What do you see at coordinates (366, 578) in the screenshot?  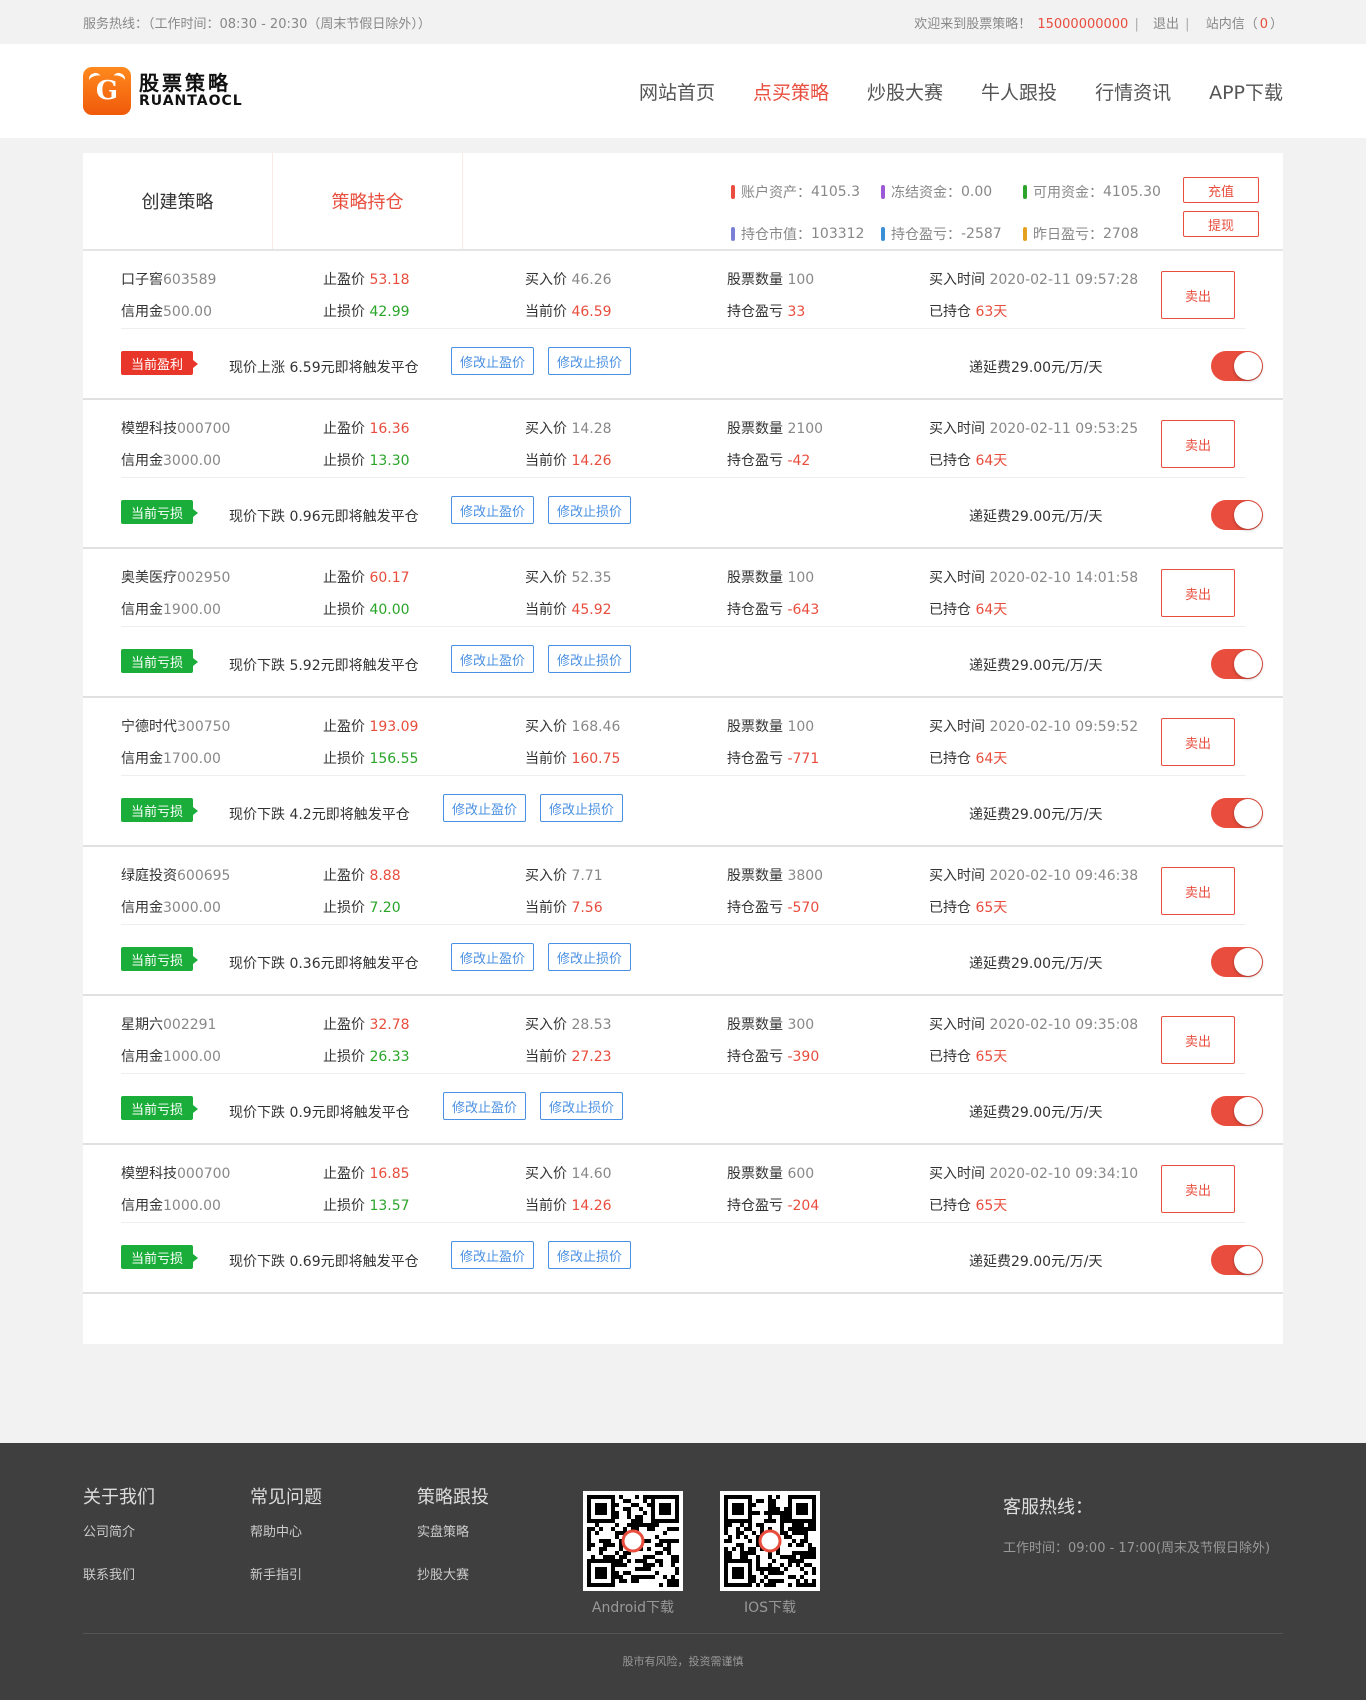 I see `take-profit-price: 止盈价 60.17` at bounding box center [366, 578].